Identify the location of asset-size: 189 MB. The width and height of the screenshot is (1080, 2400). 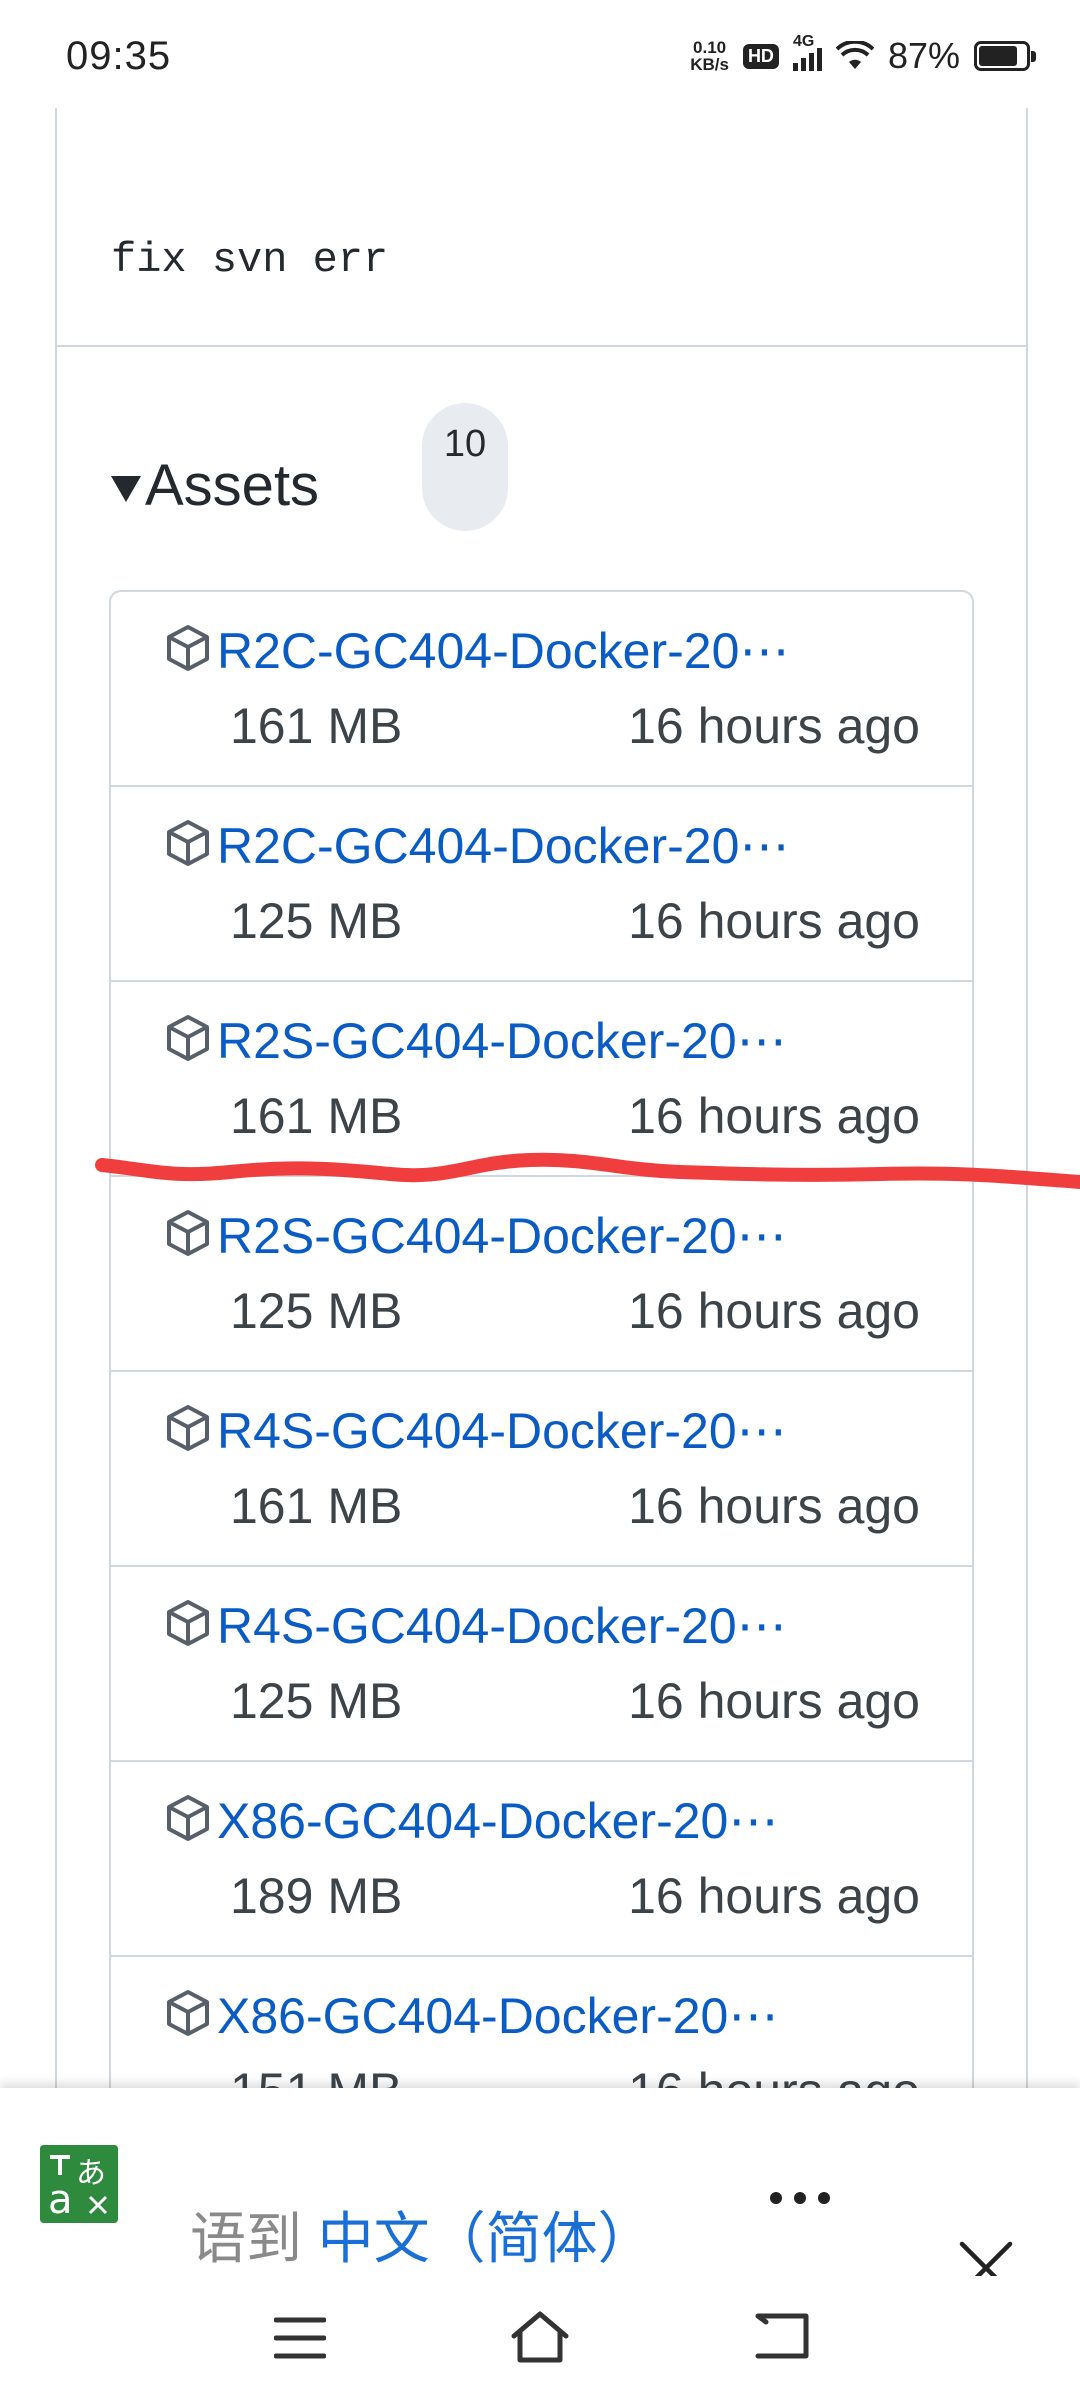
(316, 1896).